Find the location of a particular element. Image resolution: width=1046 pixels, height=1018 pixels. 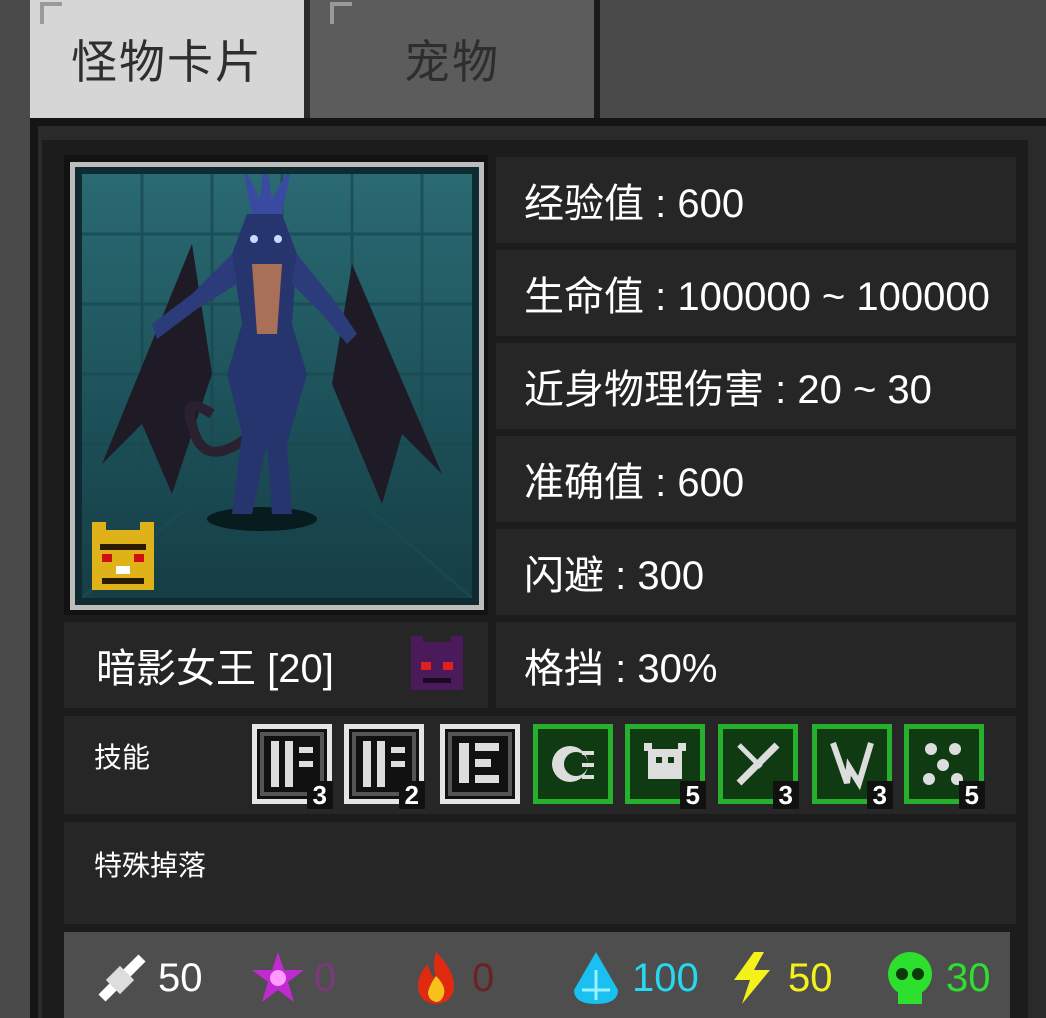

poison-skull-icon is located at coordinates (910, 978).